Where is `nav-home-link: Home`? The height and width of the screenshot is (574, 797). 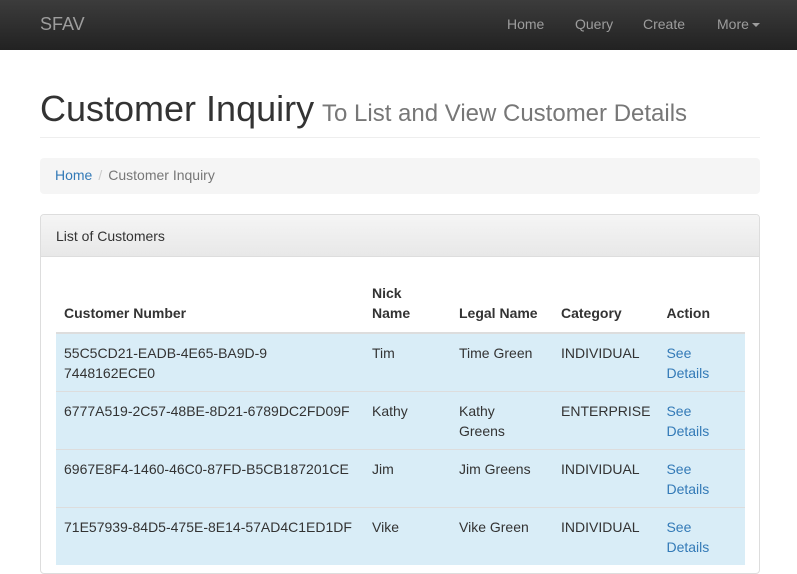 nav-home-link: Home is located at coordinates (525, 24).